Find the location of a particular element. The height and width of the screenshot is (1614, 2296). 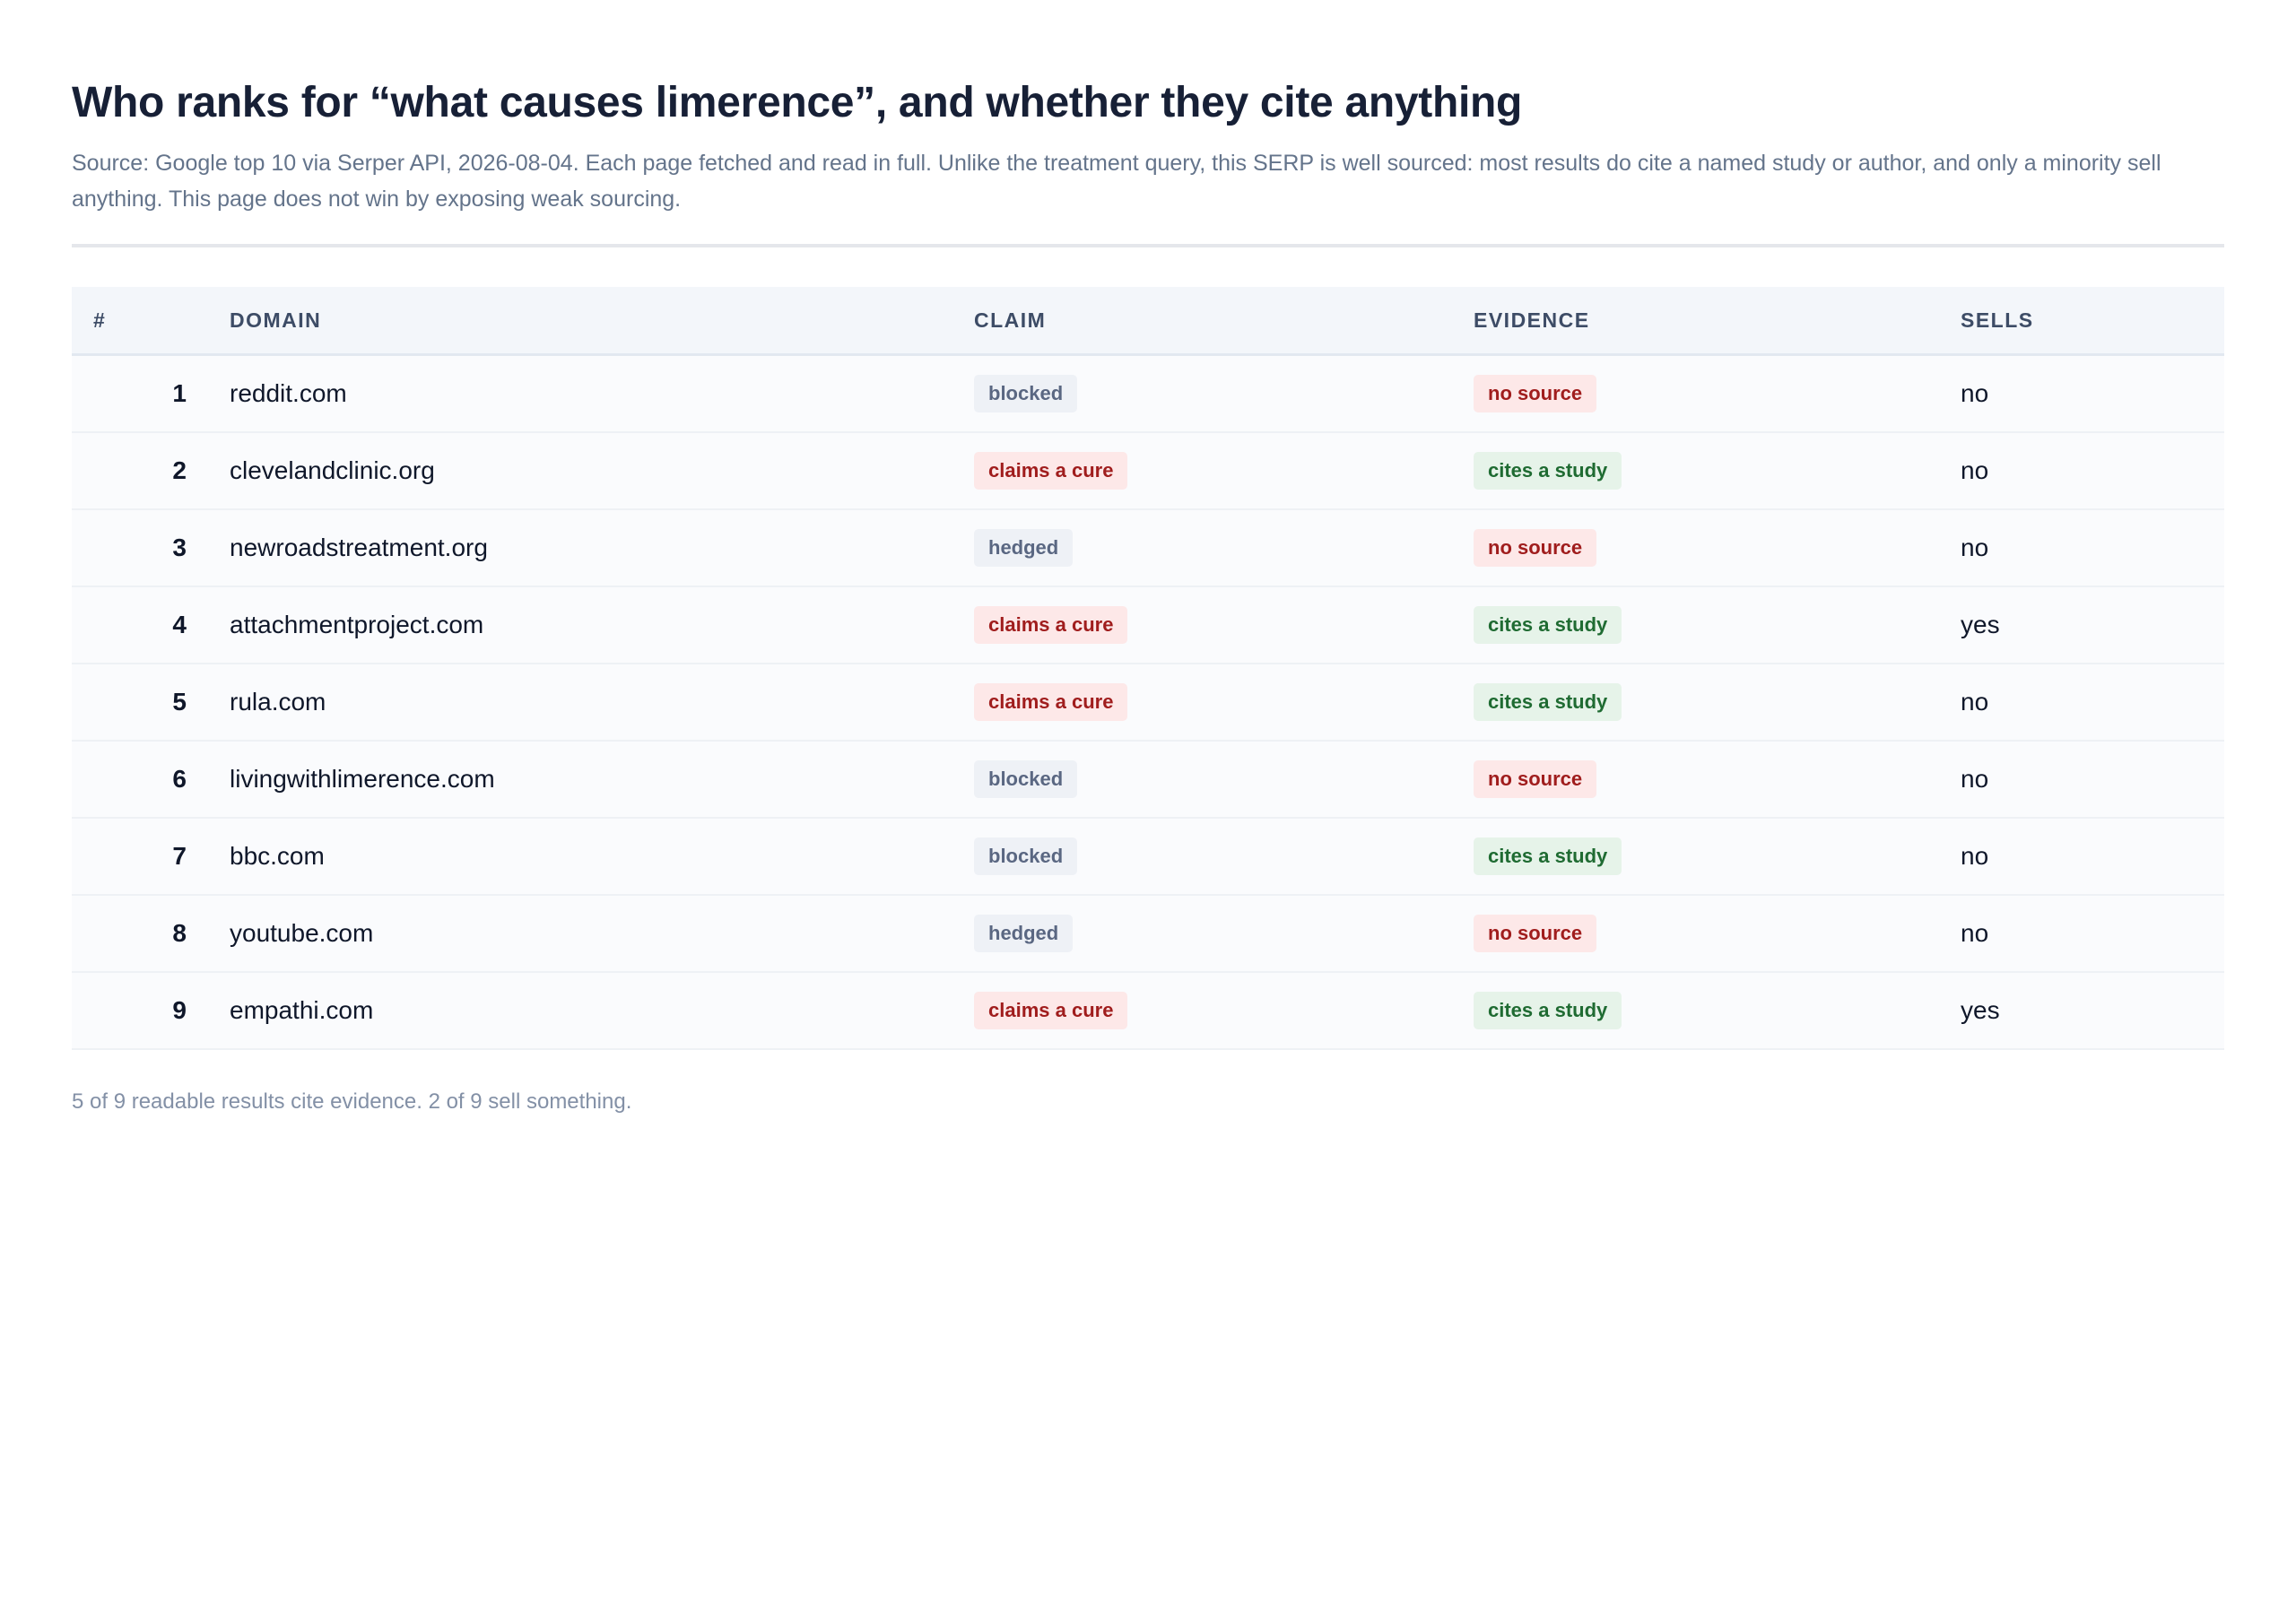

rank-cell: 6 is located at coordinates (151, 779).